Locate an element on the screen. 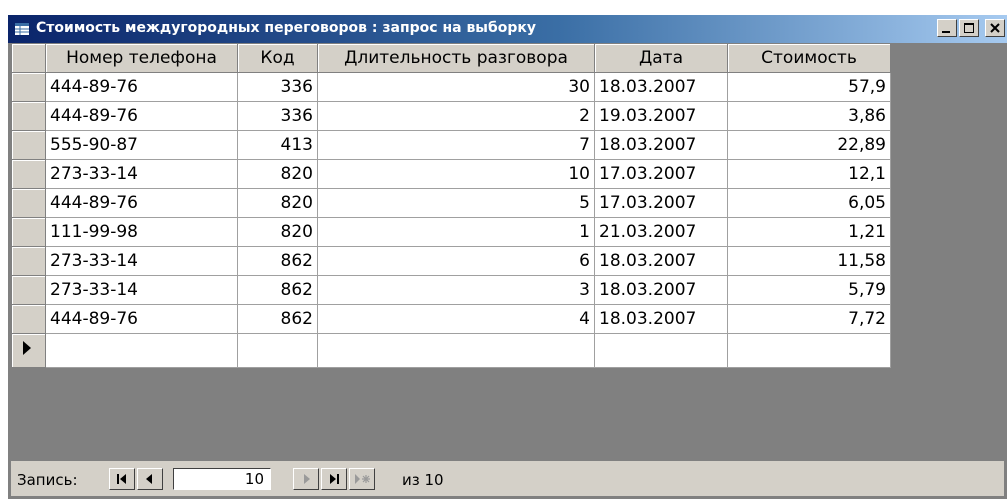 The image size is (1007, 499). new-record-row is located at coordinates (451, 350).